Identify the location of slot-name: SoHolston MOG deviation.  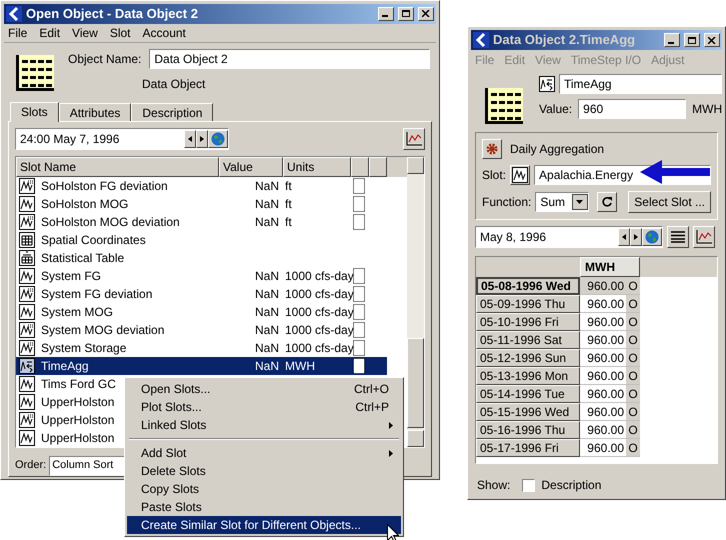
(110, 222).